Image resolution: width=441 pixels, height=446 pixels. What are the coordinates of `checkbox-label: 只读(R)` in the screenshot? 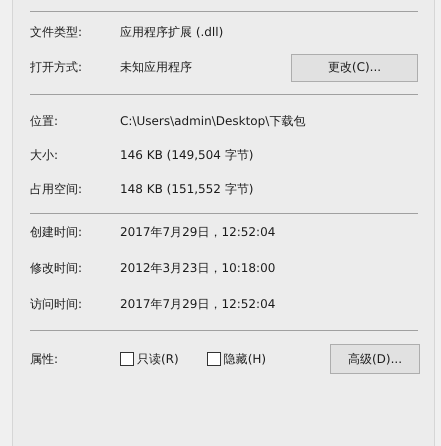 It's located at (158, 359).